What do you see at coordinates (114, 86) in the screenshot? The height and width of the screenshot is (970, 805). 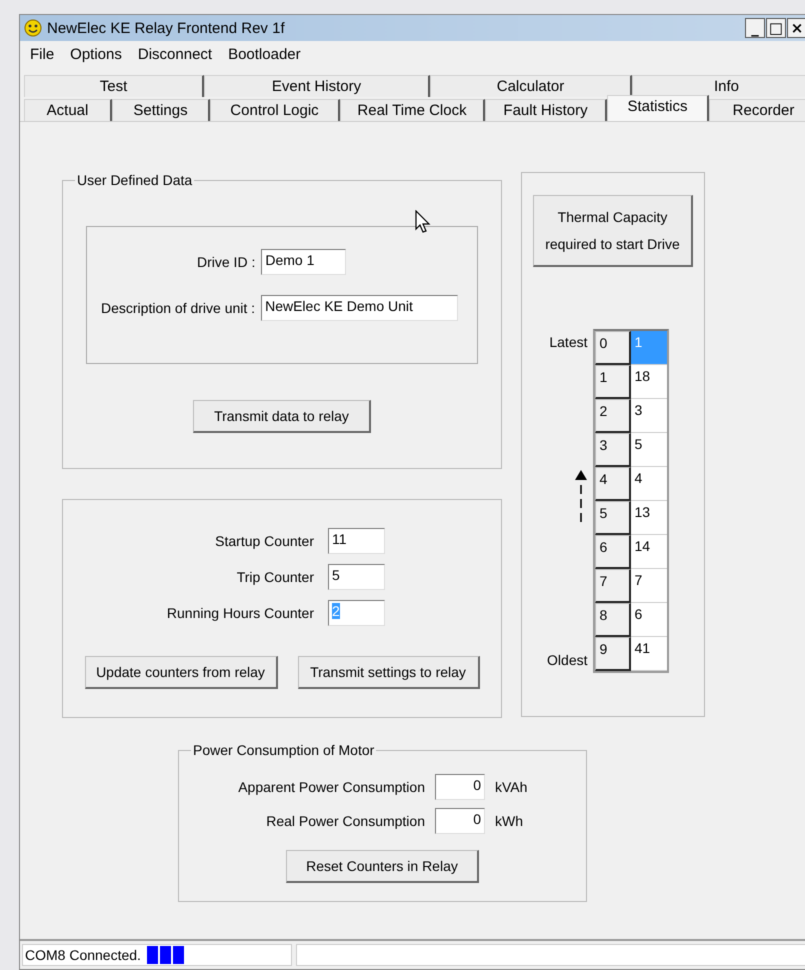 I see `tab: Test` at bounding box center [114, 86].